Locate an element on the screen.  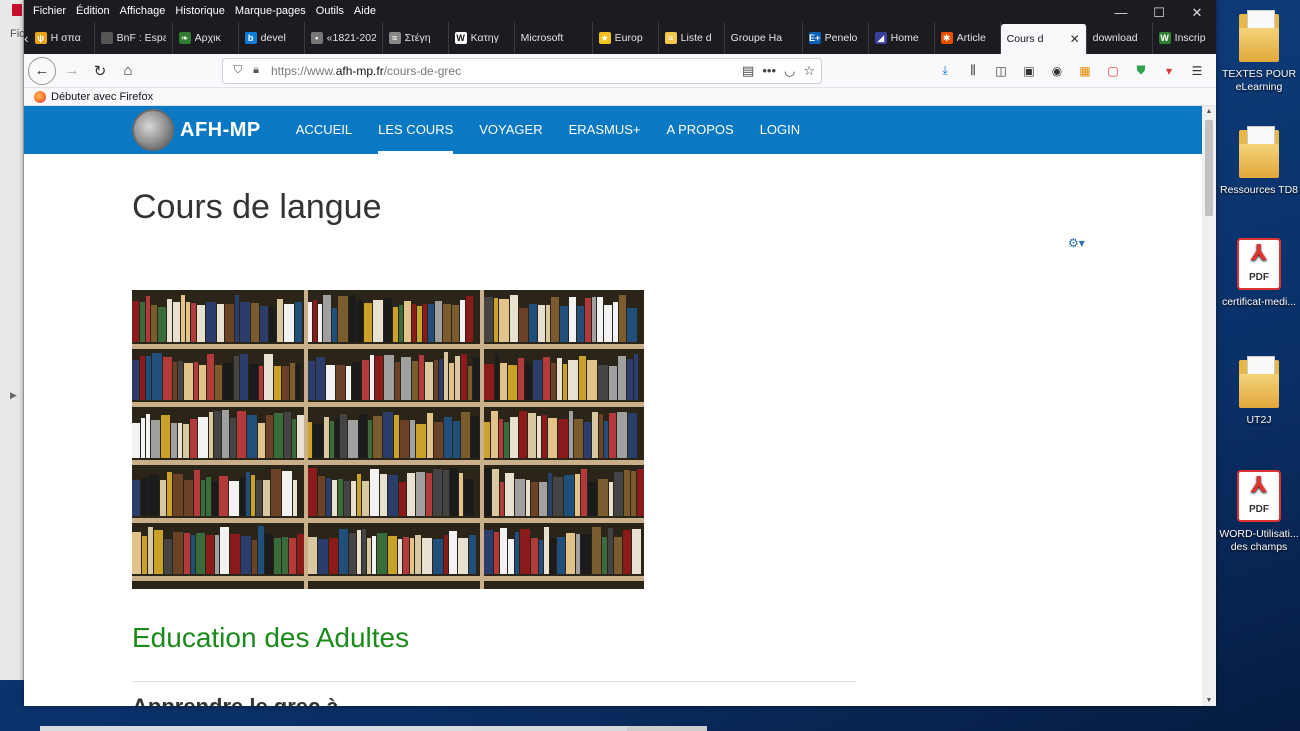
site-nav-erasmus: ERASMUS+ is located at coordinates (605, 130).